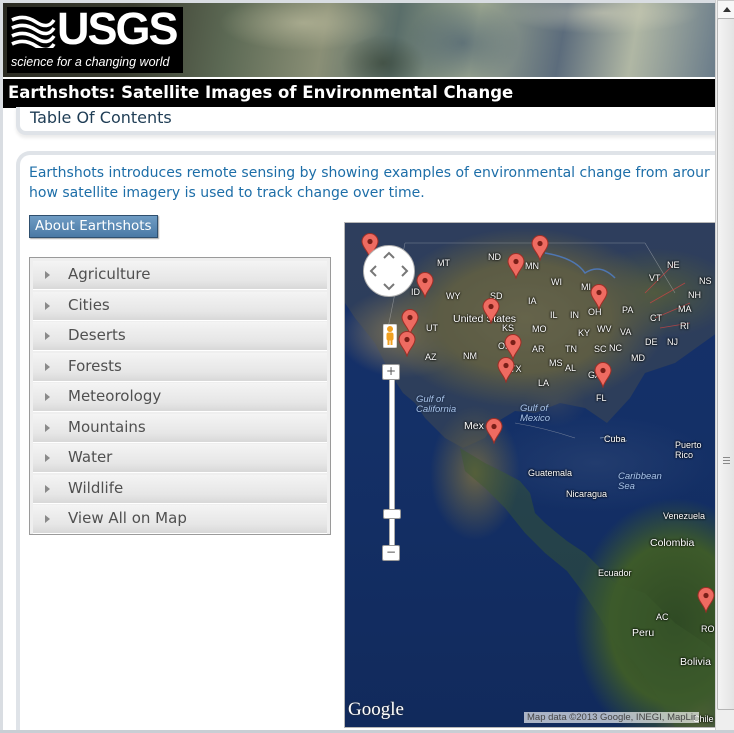 The width and height of the screenshot is (734, 733). What do you see at coordinates (107, 427) in the screenshot?
I see `category-label: Mountains` at bounding box center [107, 427].